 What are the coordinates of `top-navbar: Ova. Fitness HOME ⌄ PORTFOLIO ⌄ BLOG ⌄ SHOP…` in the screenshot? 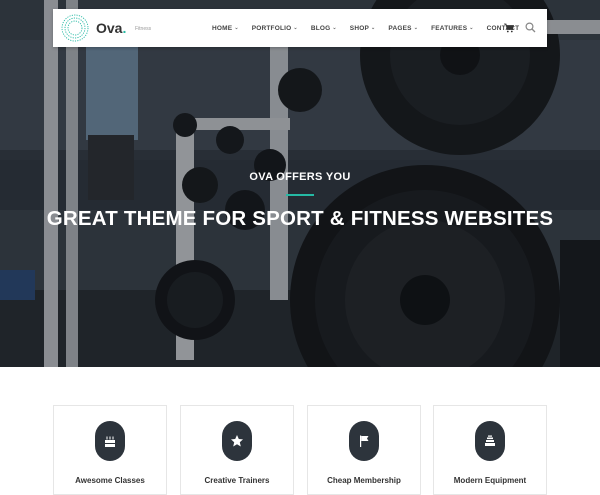 It's located at (300, 28).